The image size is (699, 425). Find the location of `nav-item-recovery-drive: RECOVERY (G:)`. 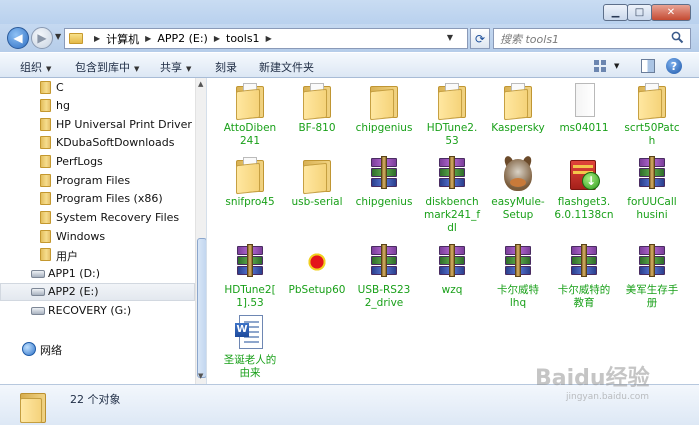

nav-item-recovery-drive: RECOVERY (G:) is located at coordinates (97, 311).